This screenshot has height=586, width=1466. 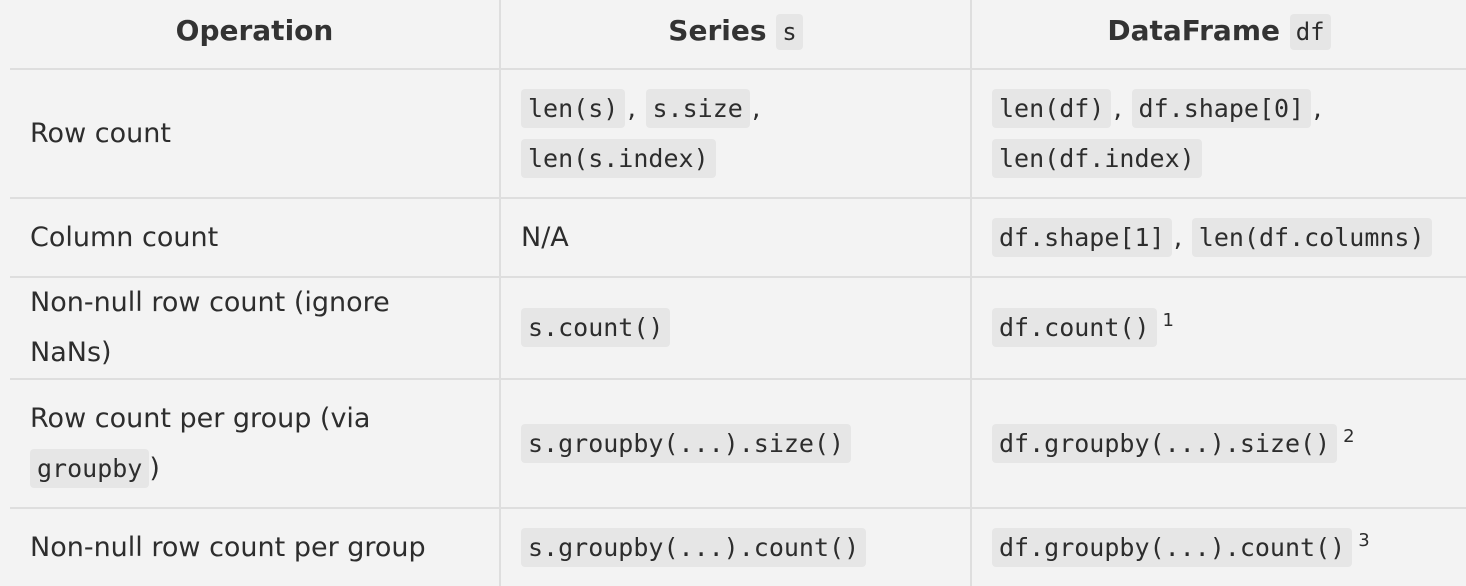 I want to click on dataframe-cell: df.groupby(...).count() 3, so click(x=1218, y=547).